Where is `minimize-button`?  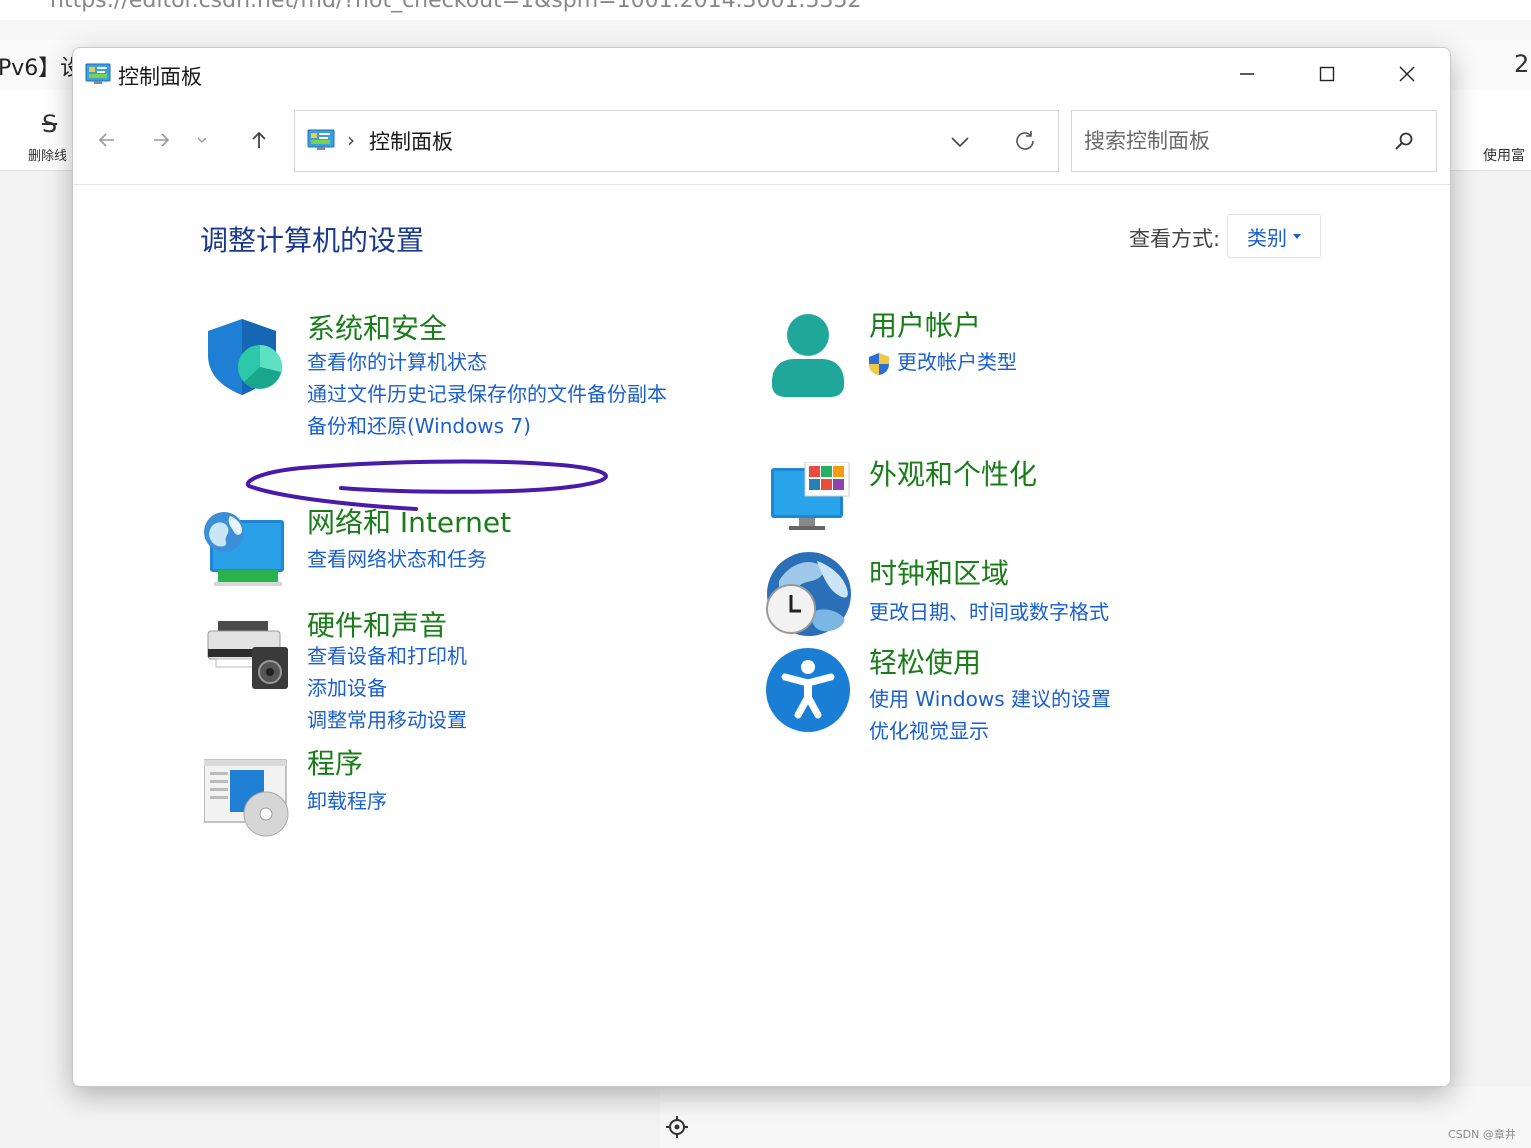 minimize-button is located at coordinates (1247, 74).